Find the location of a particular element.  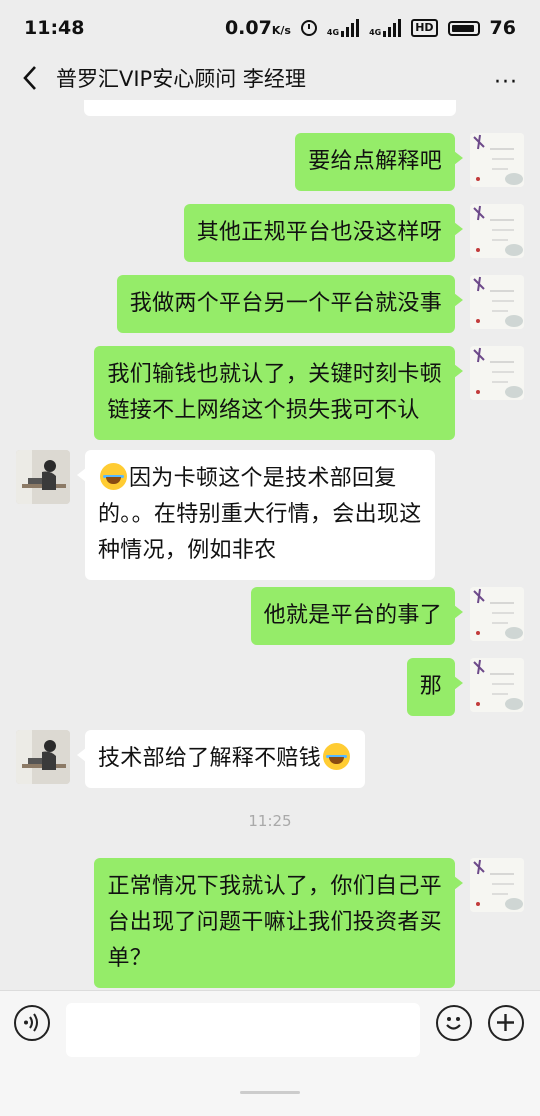

contact-message-bubble: 因为卡顿这个是技术部回复 的。。在特别重大行情，会出现这 种情况，例如非农 is located at coordinates (256, 515).